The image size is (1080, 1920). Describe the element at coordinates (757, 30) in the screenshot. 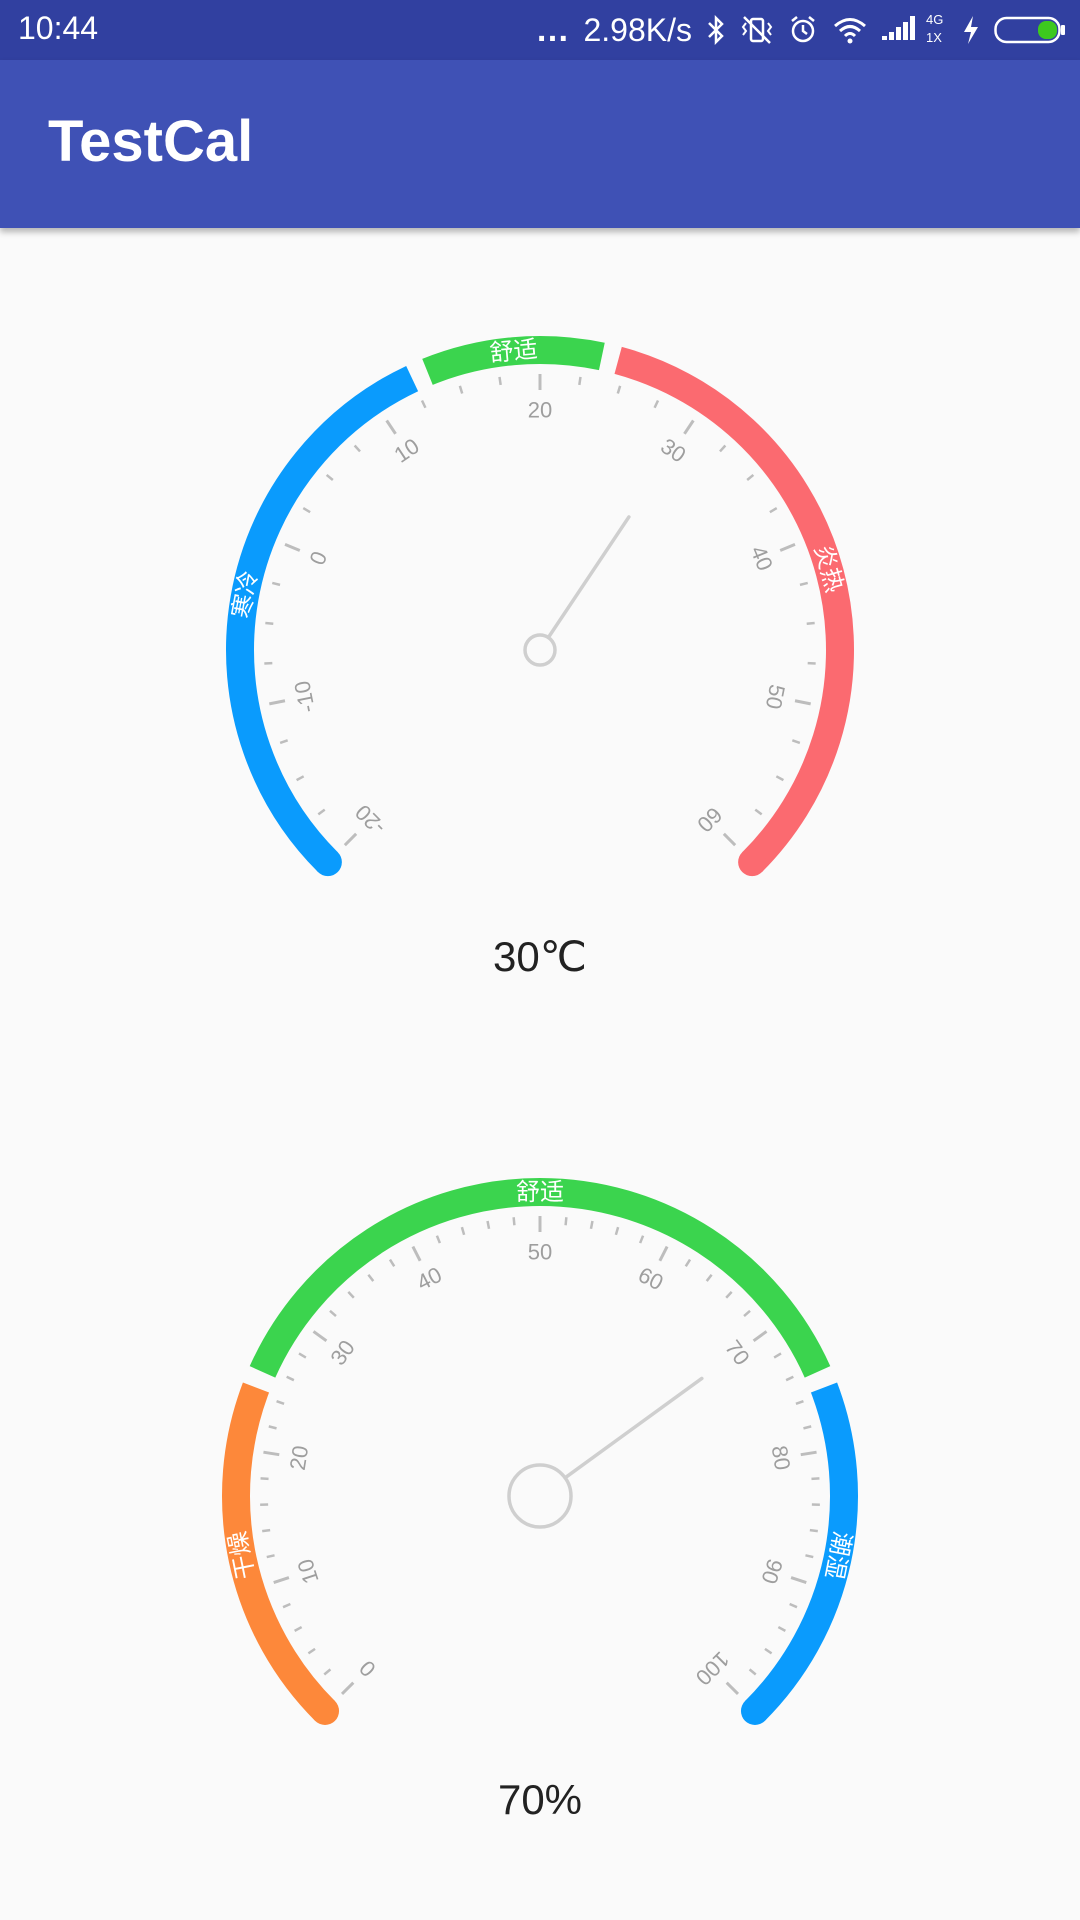

I see `vibrate-off-icon` at that location.